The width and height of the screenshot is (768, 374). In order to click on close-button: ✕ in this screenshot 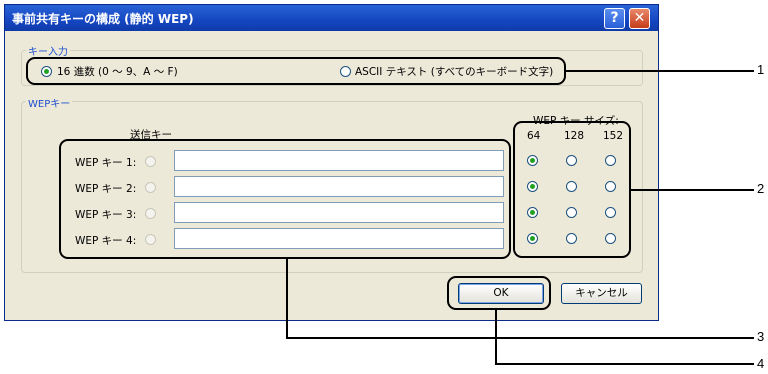, I will do `click(639, 18)`.